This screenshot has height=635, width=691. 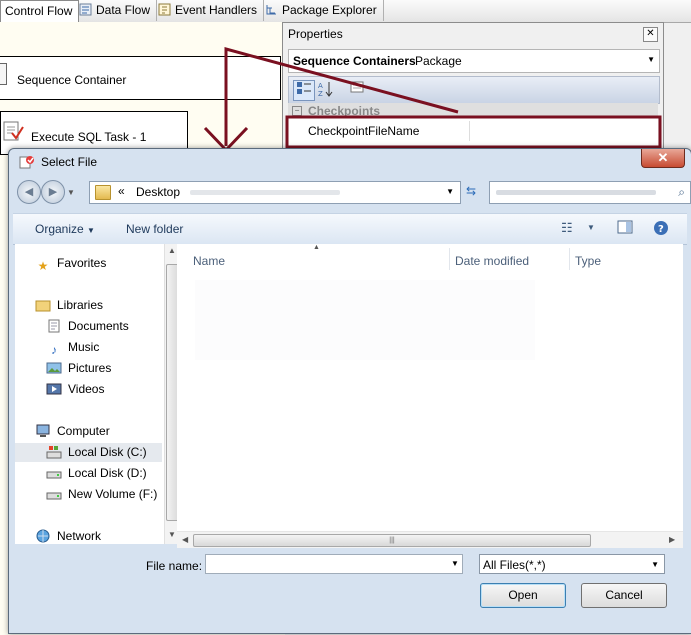 I want to click on select-file-icon, so click(x=27, y=162).